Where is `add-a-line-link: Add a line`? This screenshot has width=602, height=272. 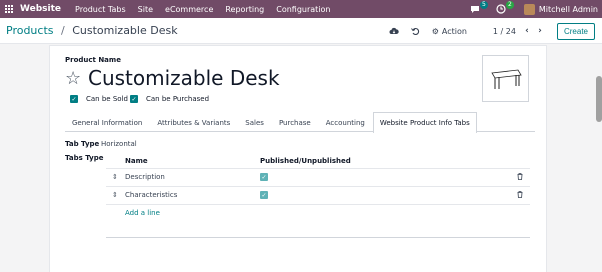 add-a-line-link: Add a line is located at coordinates (142, 213).